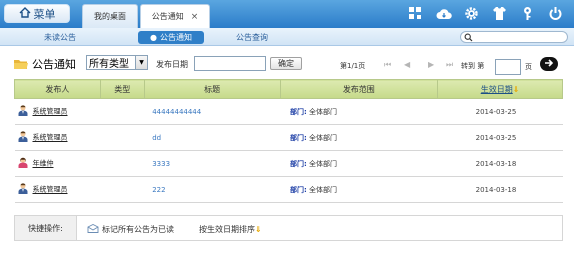  Describe the element at coordinates (353, 66) in the screenshot. I see `page-info: 第1/1页` at that location.